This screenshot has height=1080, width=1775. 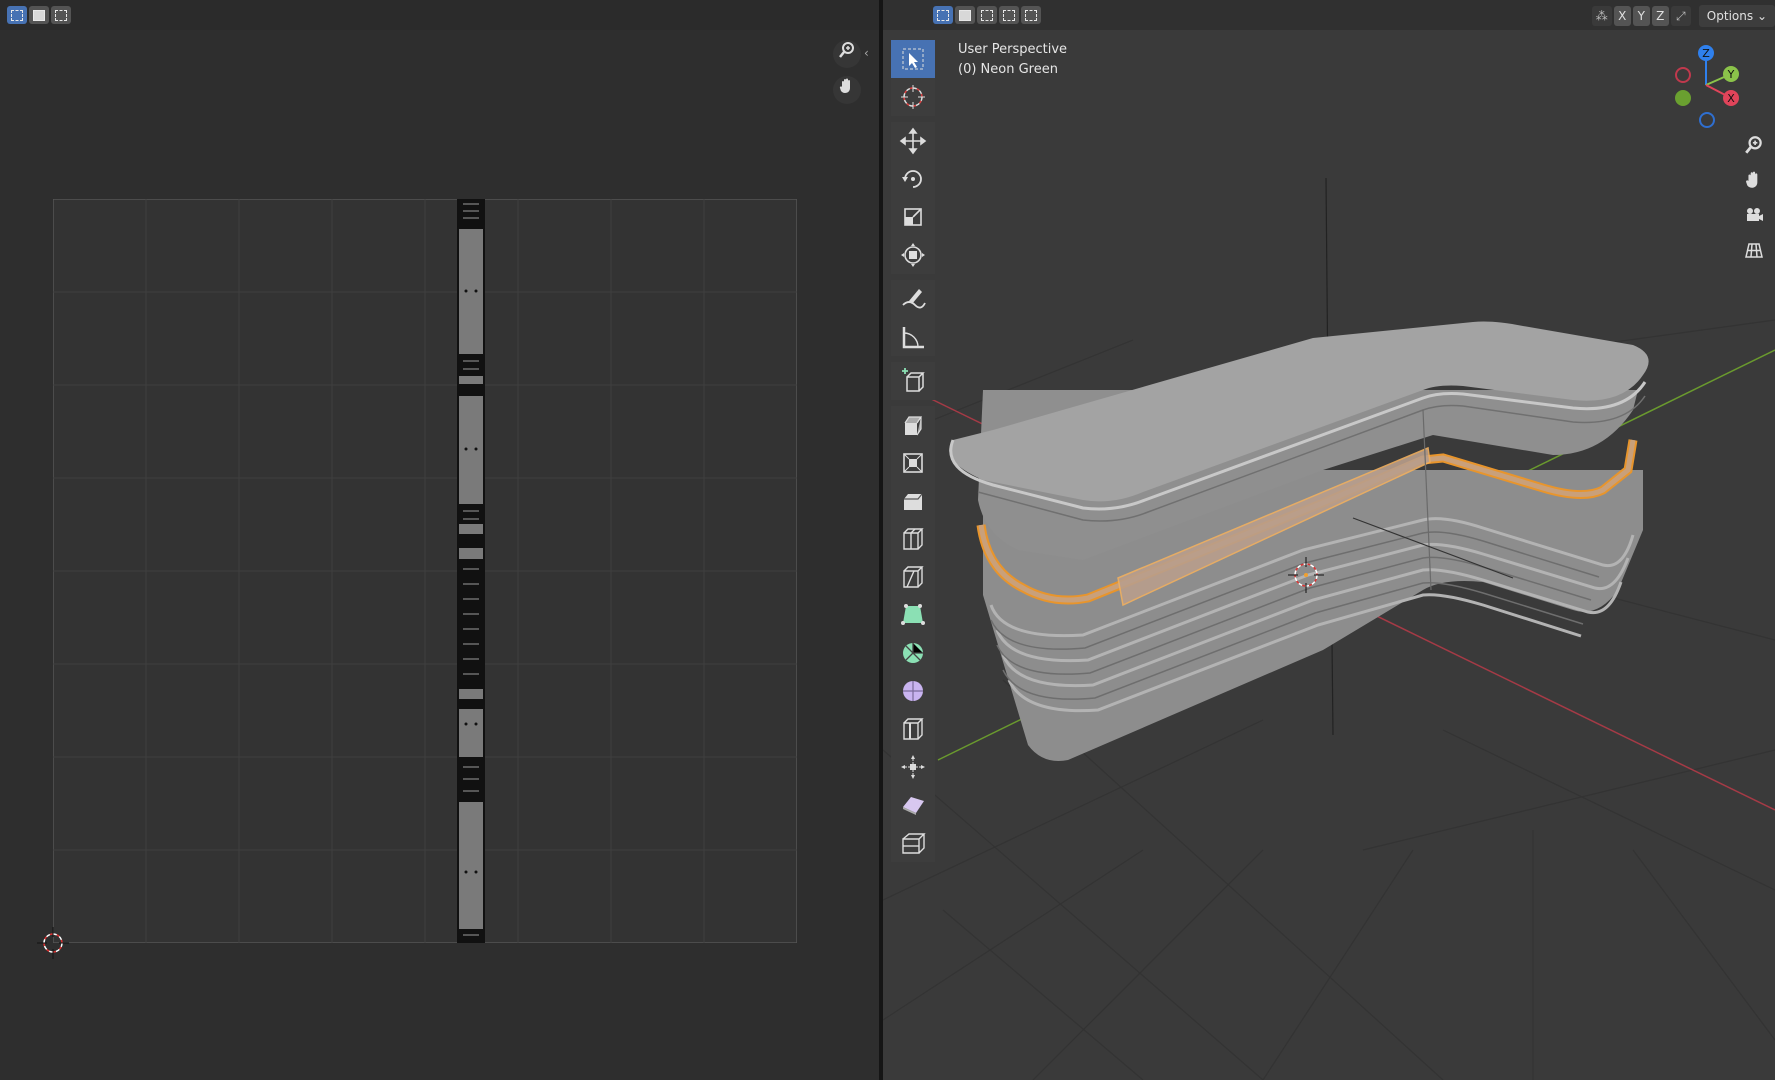 I want to click on rotate-tool, so click(x=913, y=179).